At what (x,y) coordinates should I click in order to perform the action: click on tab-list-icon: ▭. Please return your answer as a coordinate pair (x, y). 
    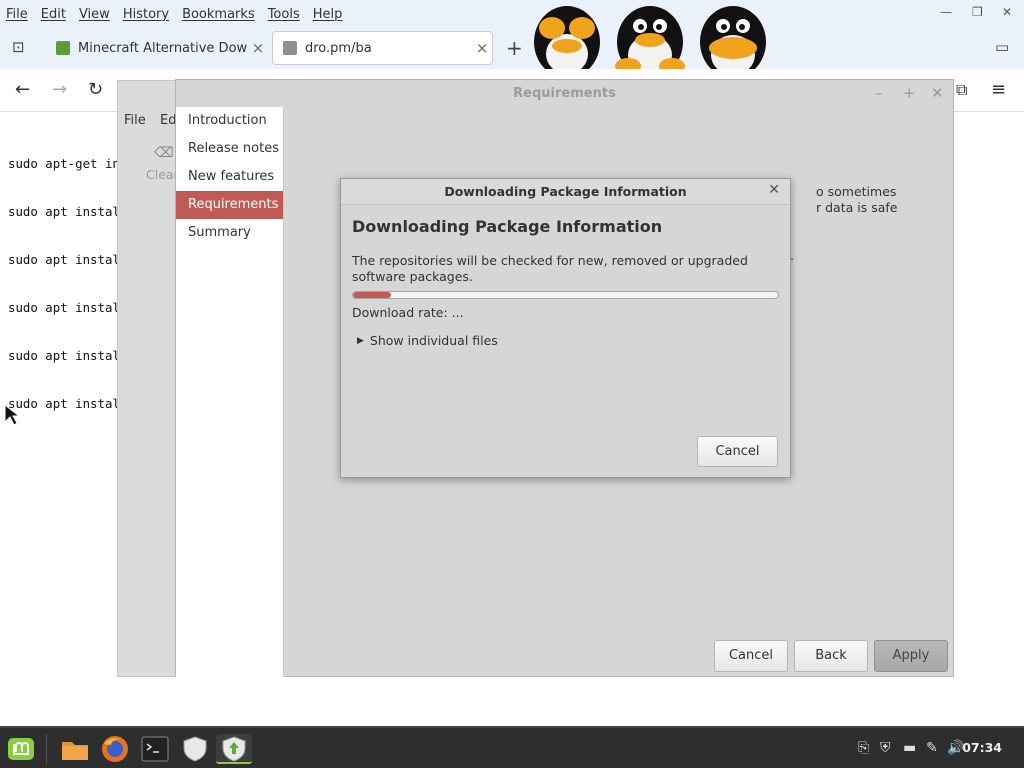
    Looking at the image, I should click on (1002, 47).